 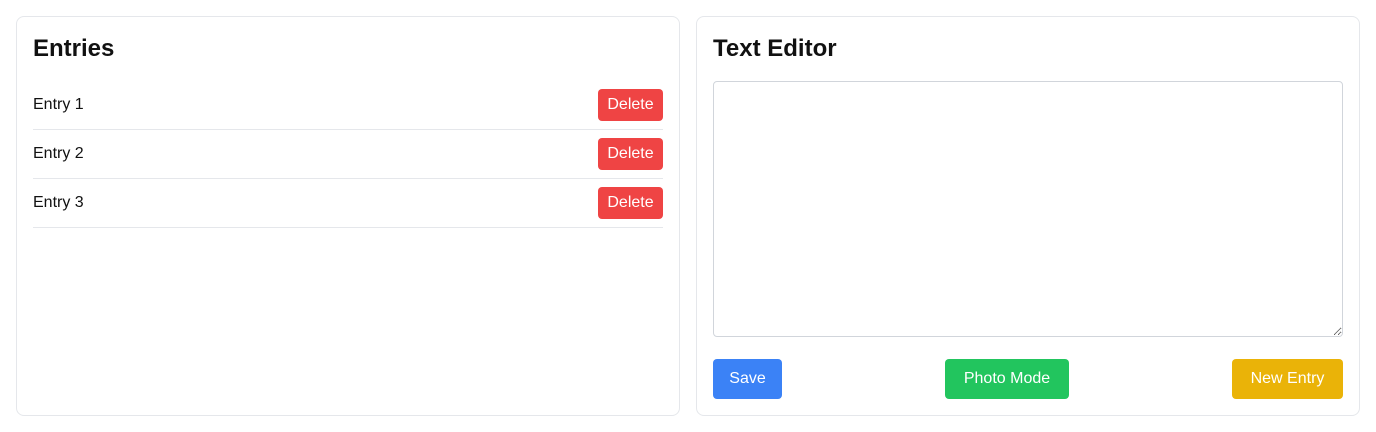 I want to click on entry-label: Entry 2, so click(x=58, y=153).